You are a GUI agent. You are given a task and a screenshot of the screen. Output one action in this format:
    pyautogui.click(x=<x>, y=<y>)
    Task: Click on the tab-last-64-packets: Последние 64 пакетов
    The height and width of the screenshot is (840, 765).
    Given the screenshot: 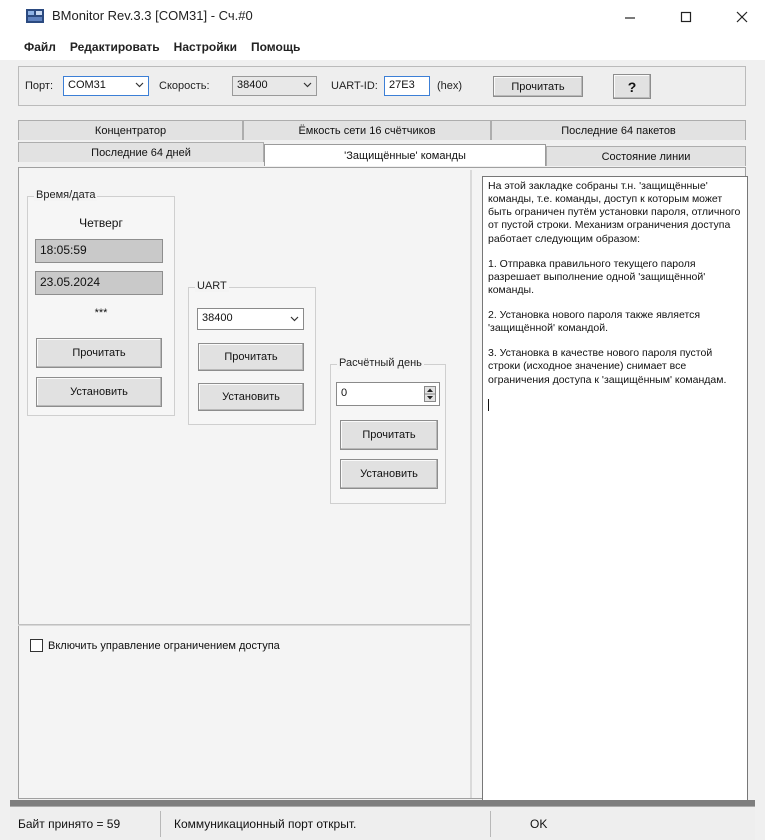 What is the action you would take?
    pyautogui.click(x=618, y=130)
    